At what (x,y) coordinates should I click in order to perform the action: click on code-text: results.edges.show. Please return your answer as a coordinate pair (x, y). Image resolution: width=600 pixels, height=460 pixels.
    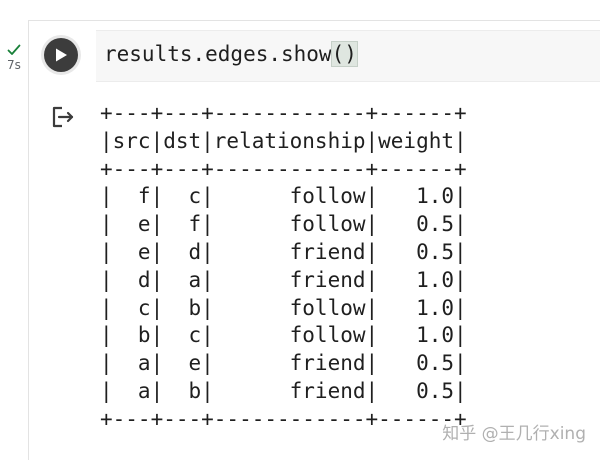
    Looking at the image, I should click on (218, 54).